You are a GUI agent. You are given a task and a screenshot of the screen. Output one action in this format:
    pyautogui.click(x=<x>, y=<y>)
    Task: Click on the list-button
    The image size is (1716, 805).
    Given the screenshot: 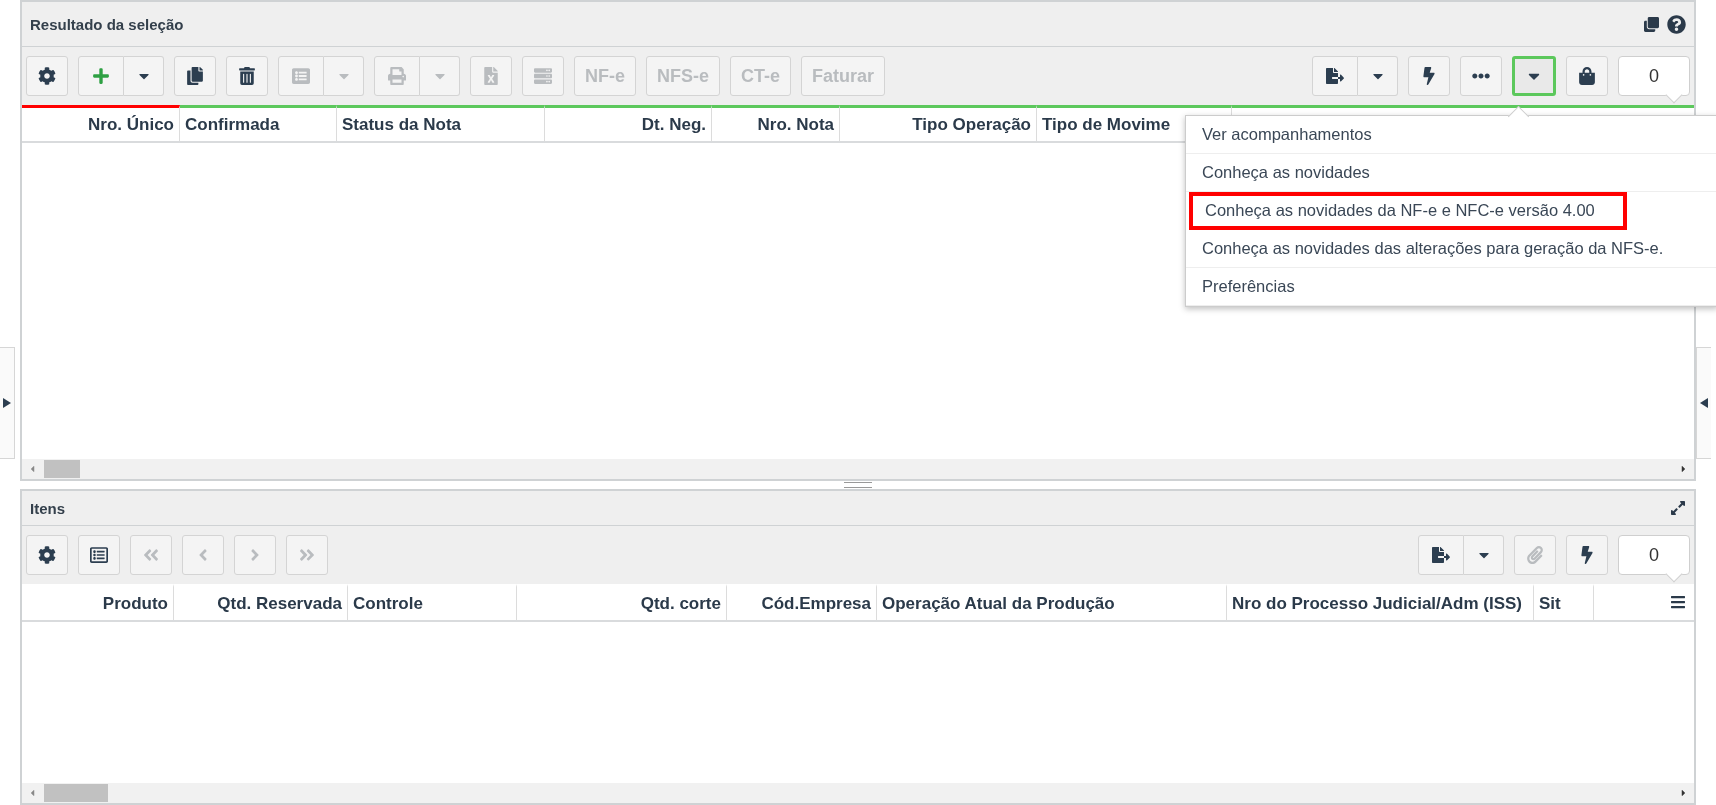 What is the action you would take?
    pyautogui.click(x=99, y=555)
    